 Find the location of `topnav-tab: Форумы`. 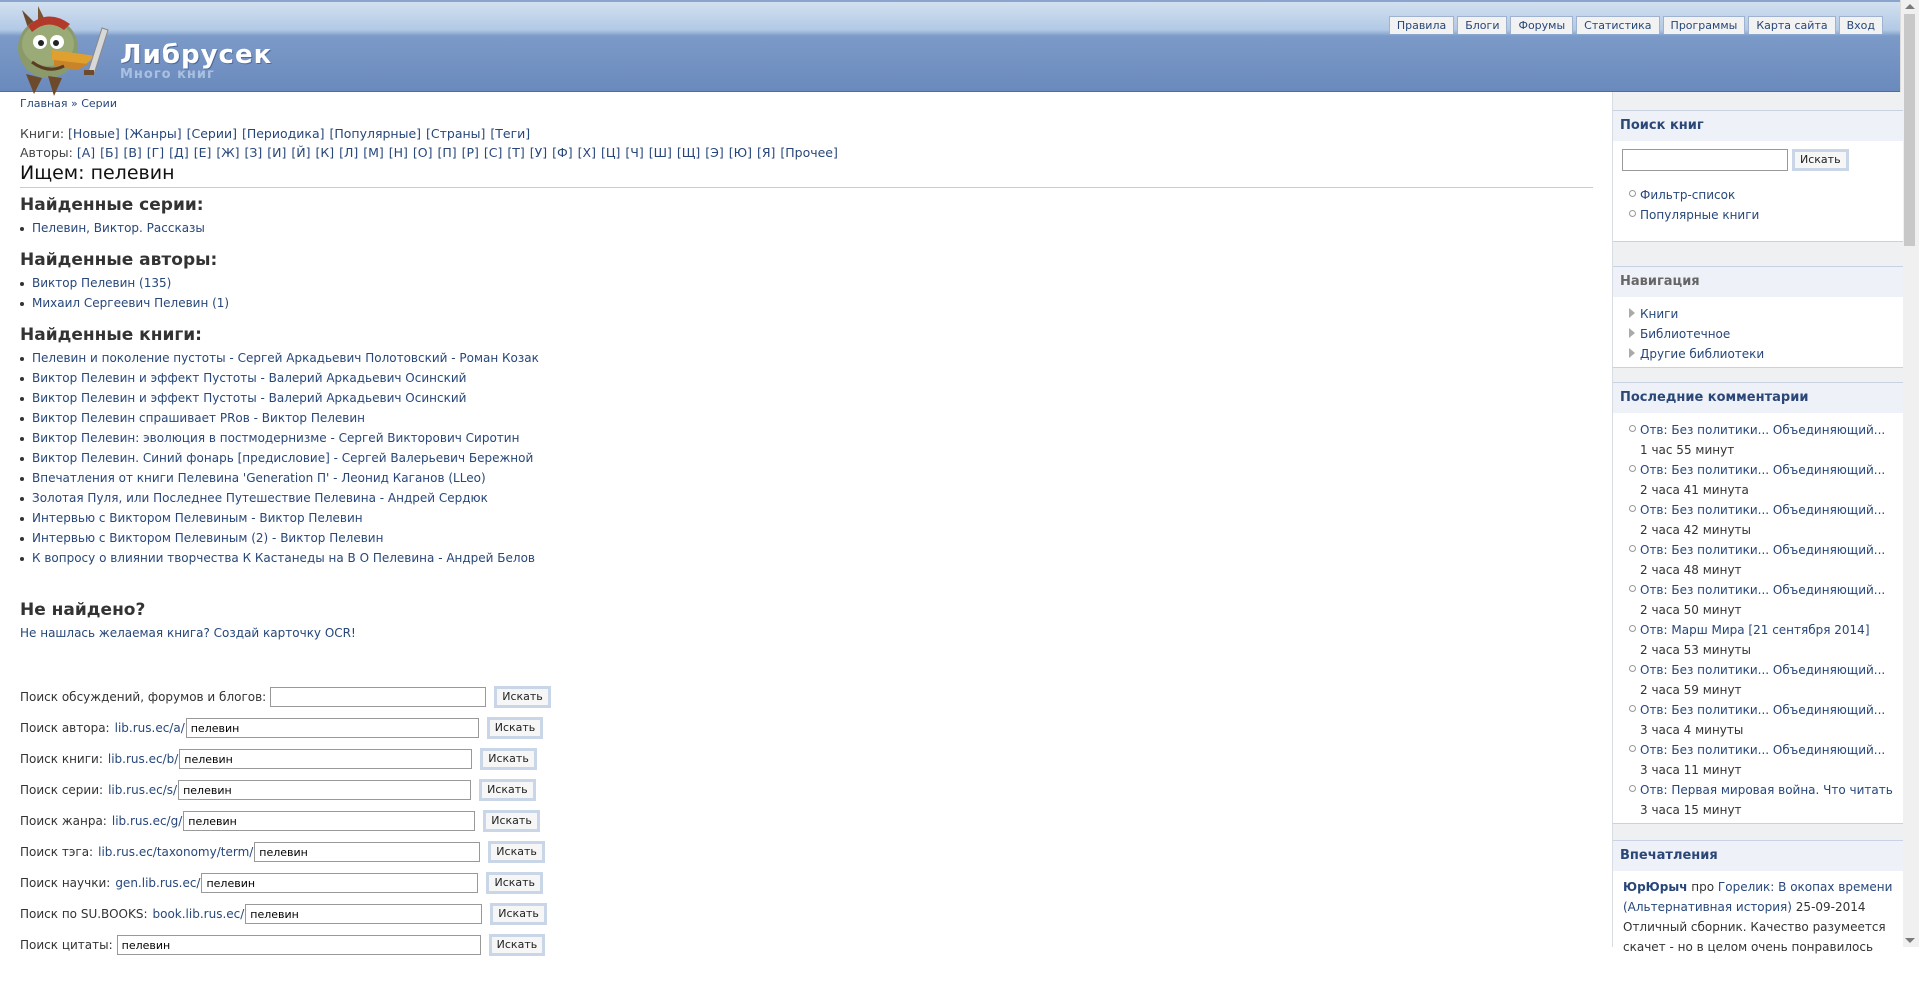

topnav-tab: Форумы is located at coordinates (1542, 25).